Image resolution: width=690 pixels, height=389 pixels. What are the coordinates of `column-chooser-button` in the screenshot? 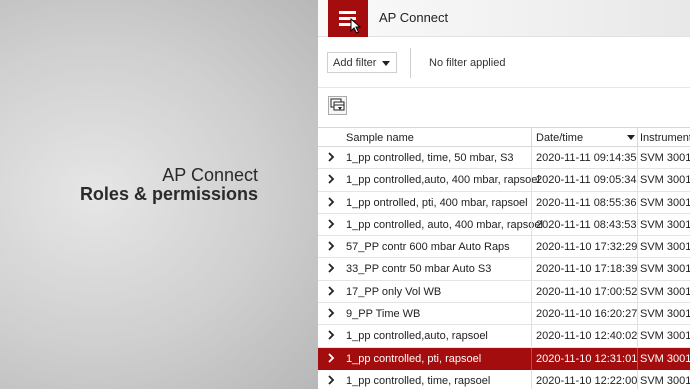 It's located at (337, 105).